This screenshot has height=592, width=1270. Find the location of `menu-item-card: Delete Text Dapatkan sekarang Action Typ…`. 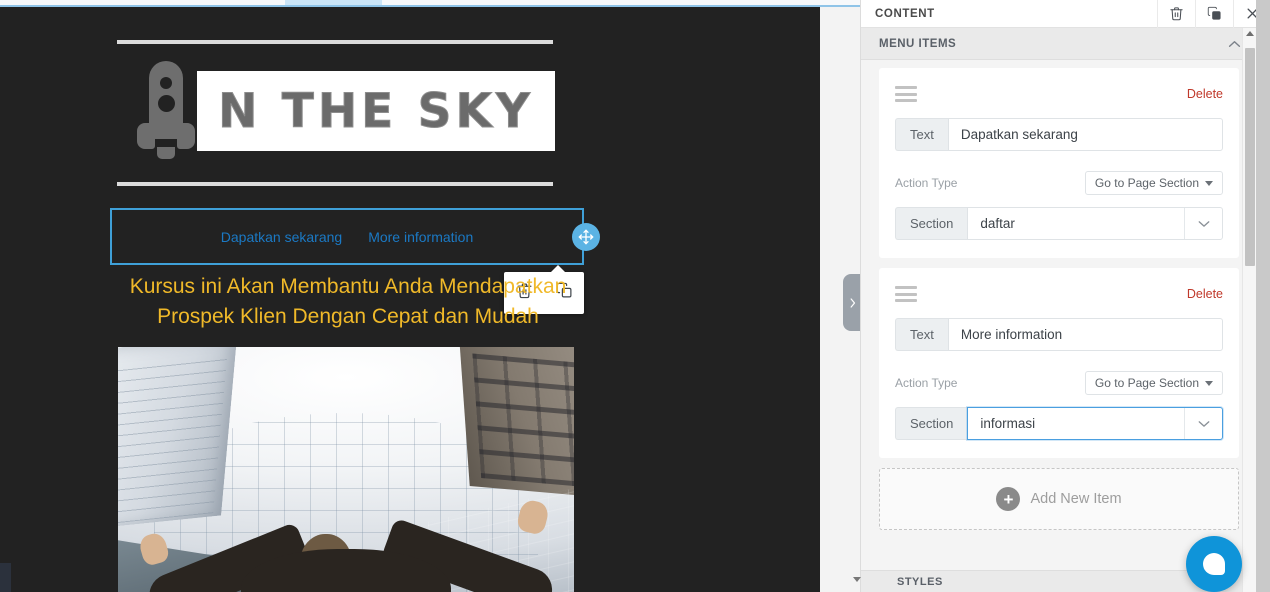

menu-item-card: Delete Text Dapatkan sekarang Action Typ… is located at coordinates (1059, 163).